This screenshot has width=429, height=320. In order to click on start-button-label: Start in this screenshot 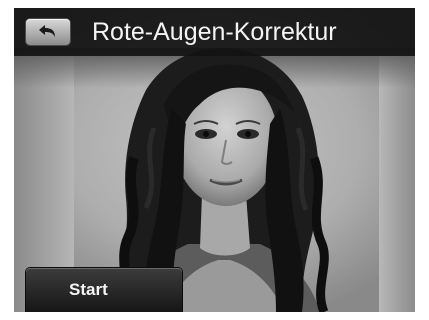, I will do `click(88, 289)`.